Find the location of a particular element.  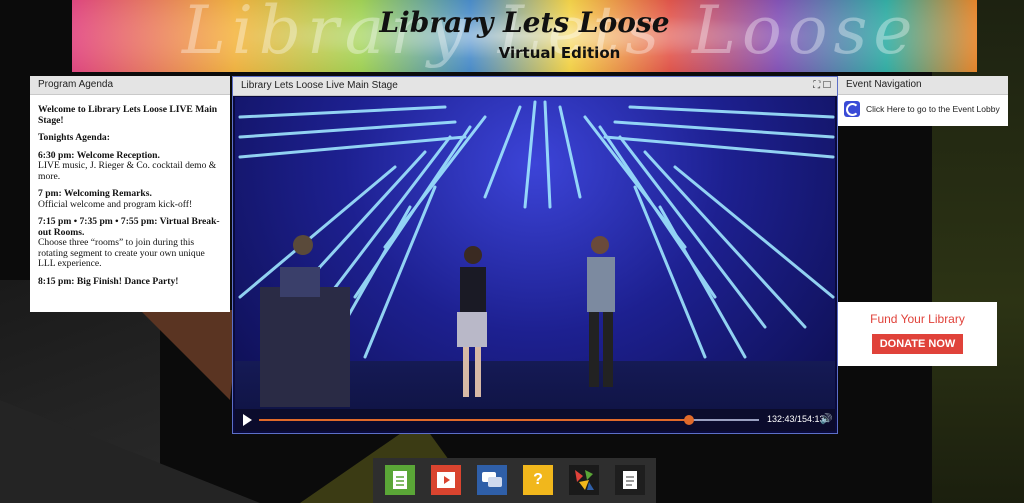

popout-icon: ☐ is located at coordinates (827, 85).